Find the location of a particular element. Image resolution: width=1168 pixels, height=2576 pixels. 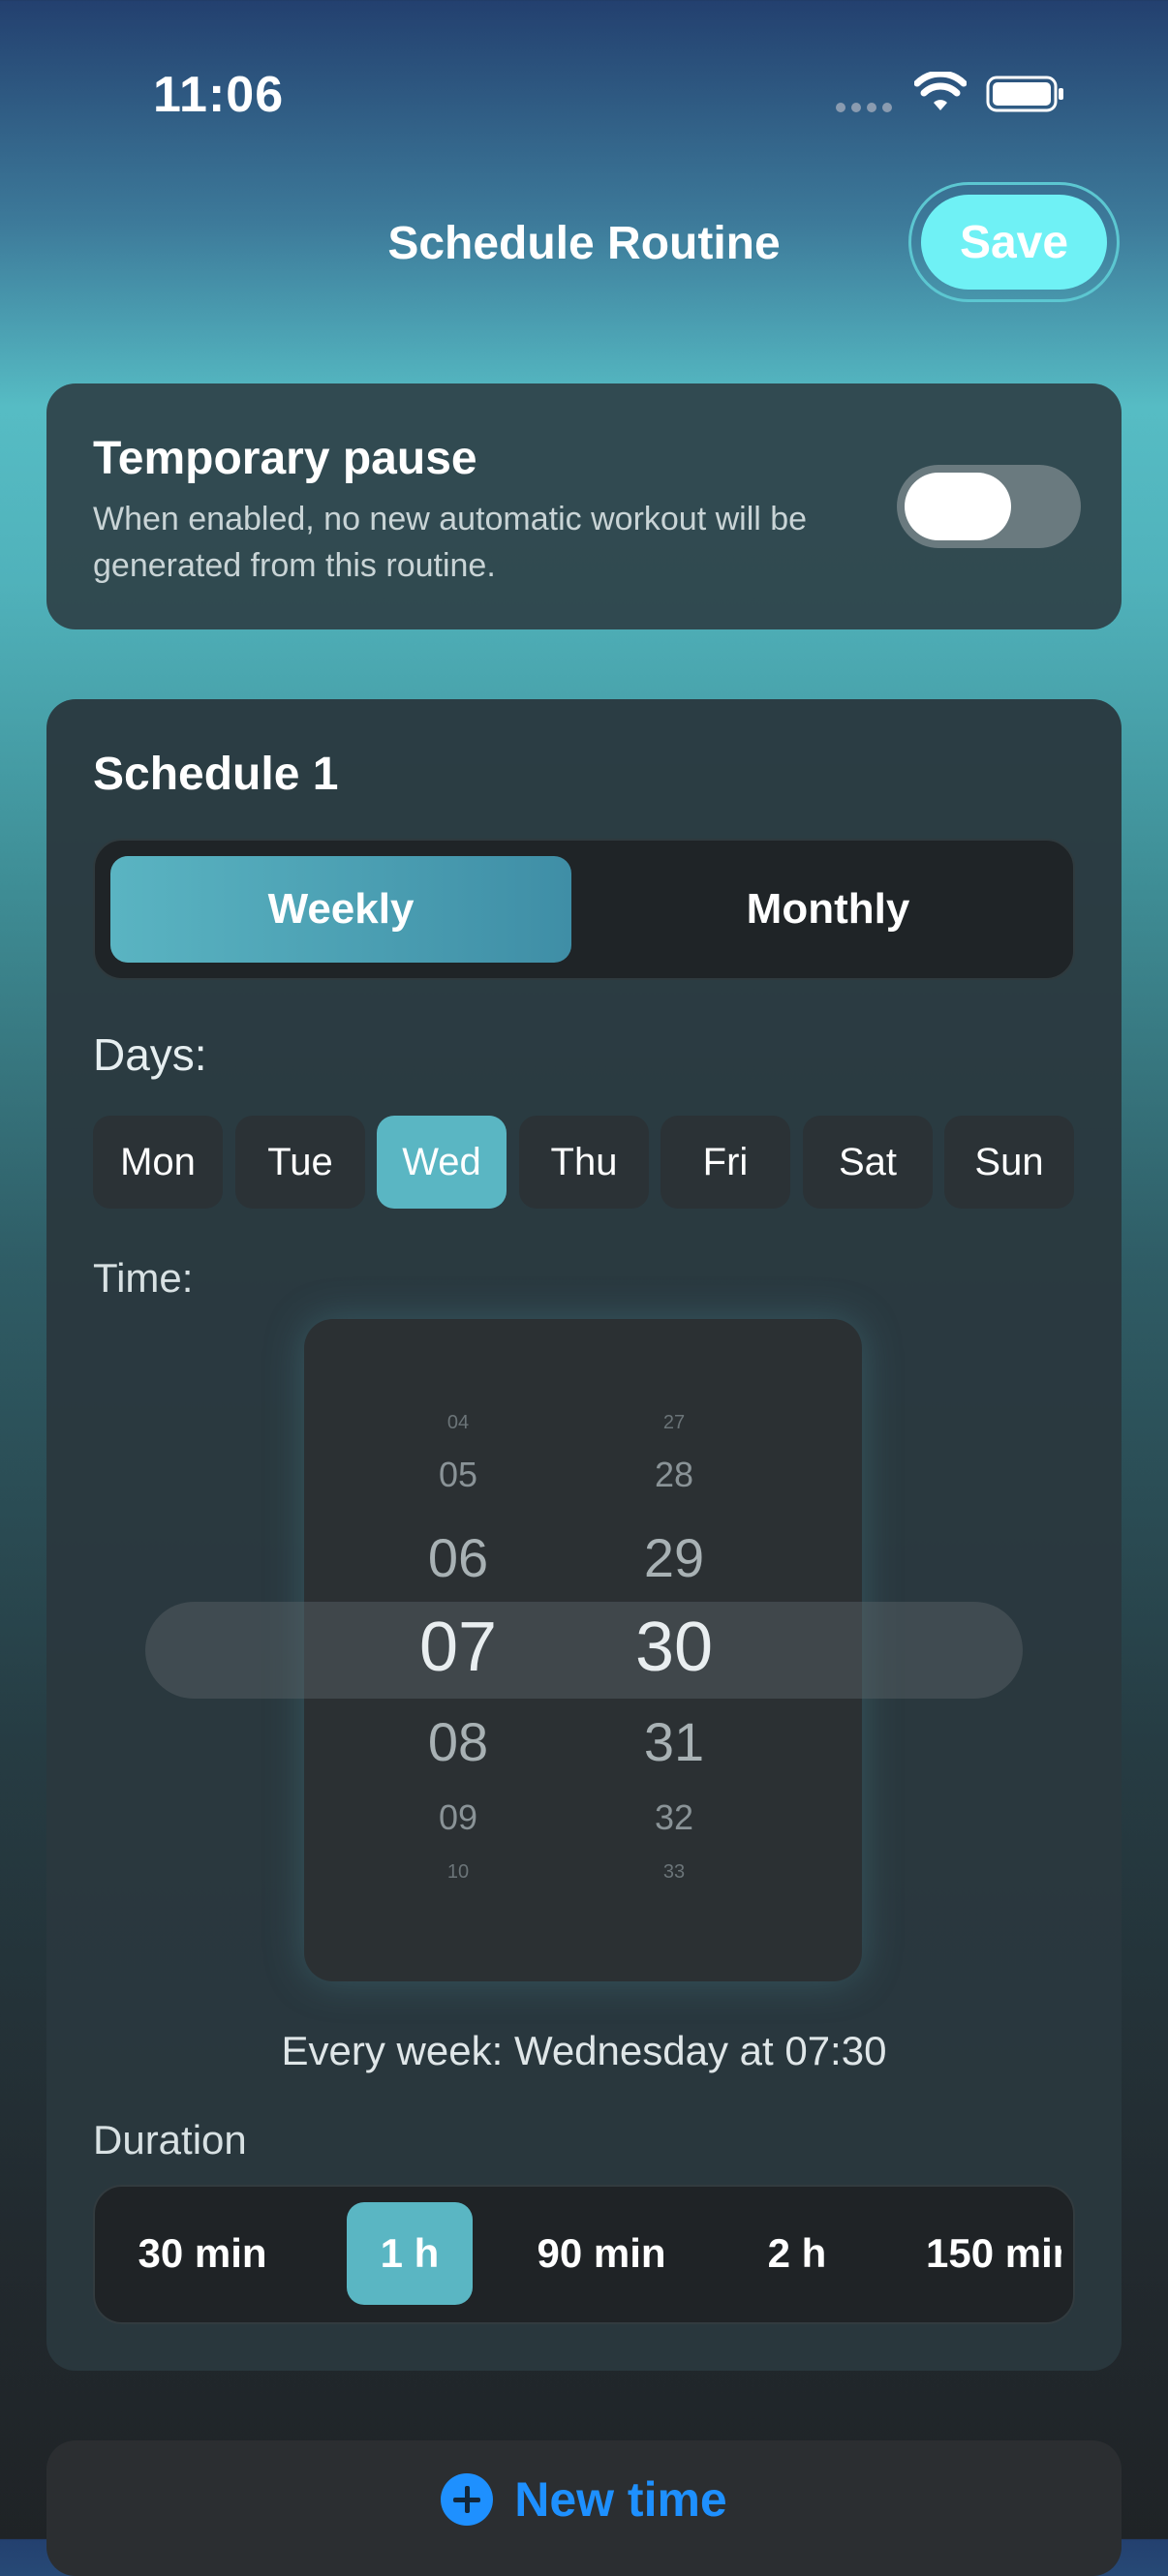

segment-weekly: Weekly is located at coordinates (340, 909).